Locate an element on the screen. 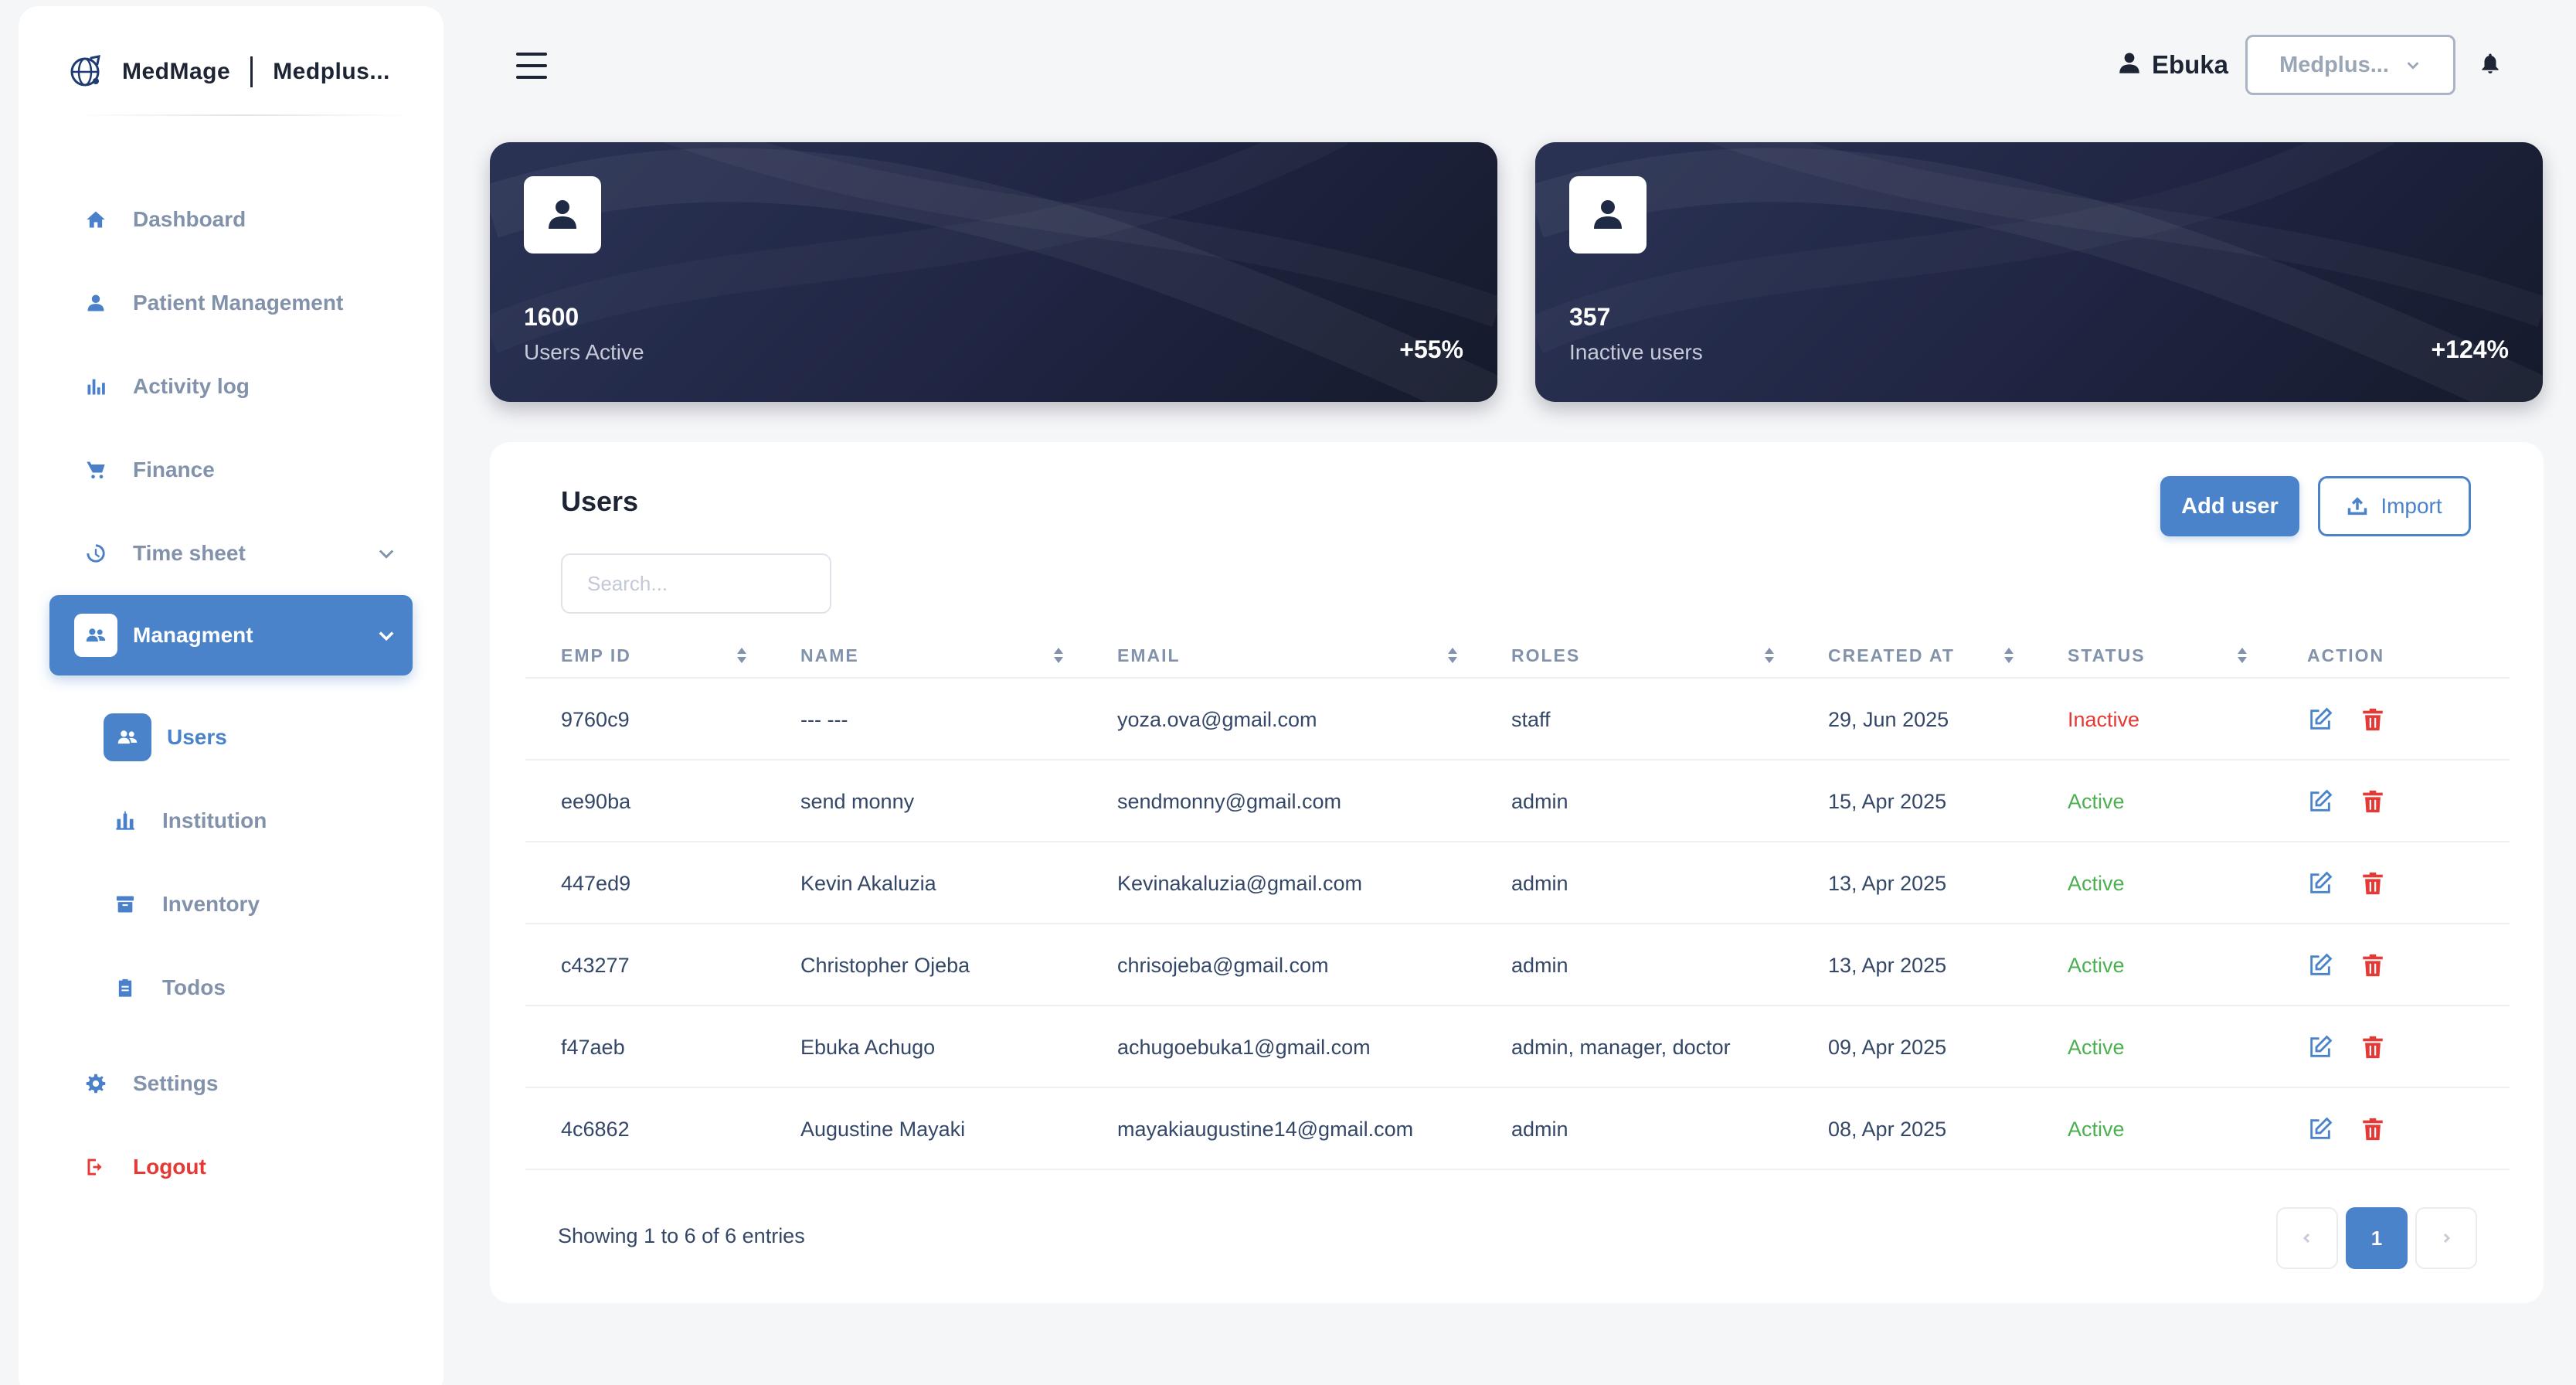 Image resolution: width=2576 pixels, height=1385 pixels. users-group-icon is located at coordinates (95, 635).